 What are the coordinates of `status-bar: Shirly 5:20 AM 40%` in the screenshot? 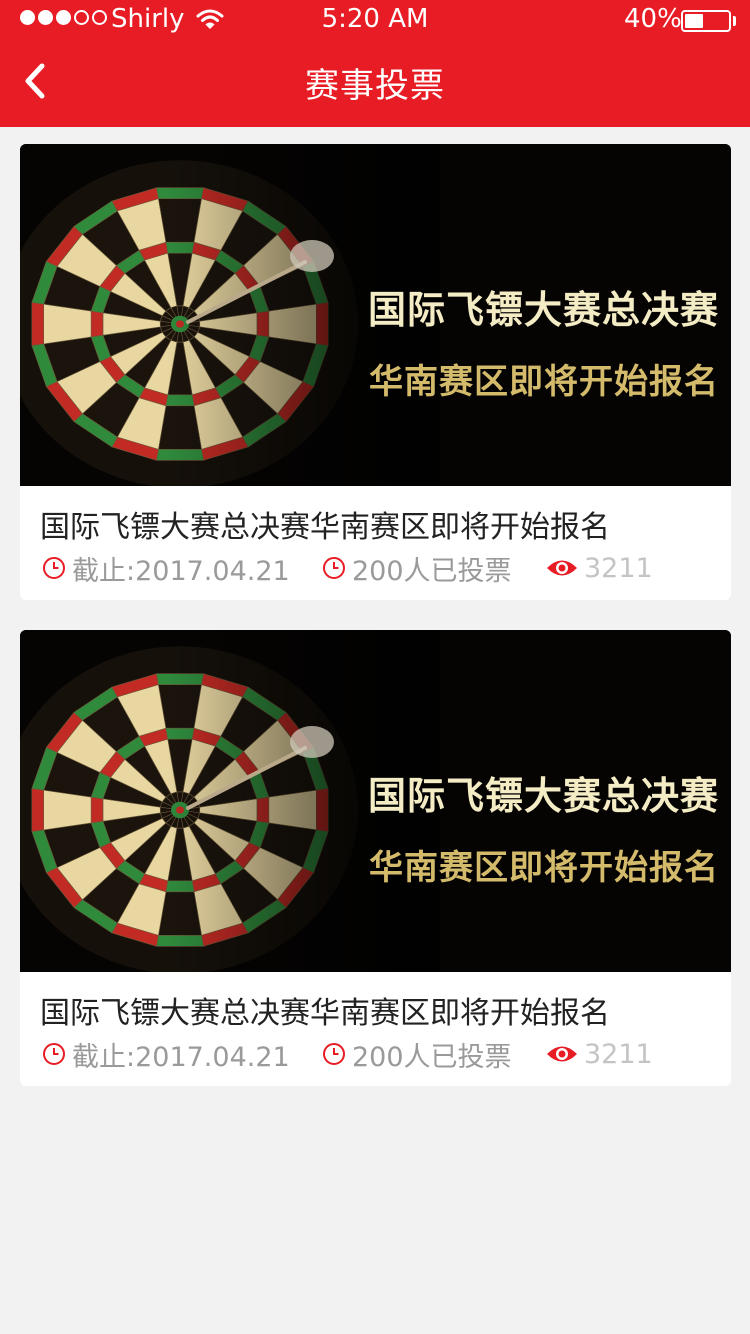 It's located at (375, 20).